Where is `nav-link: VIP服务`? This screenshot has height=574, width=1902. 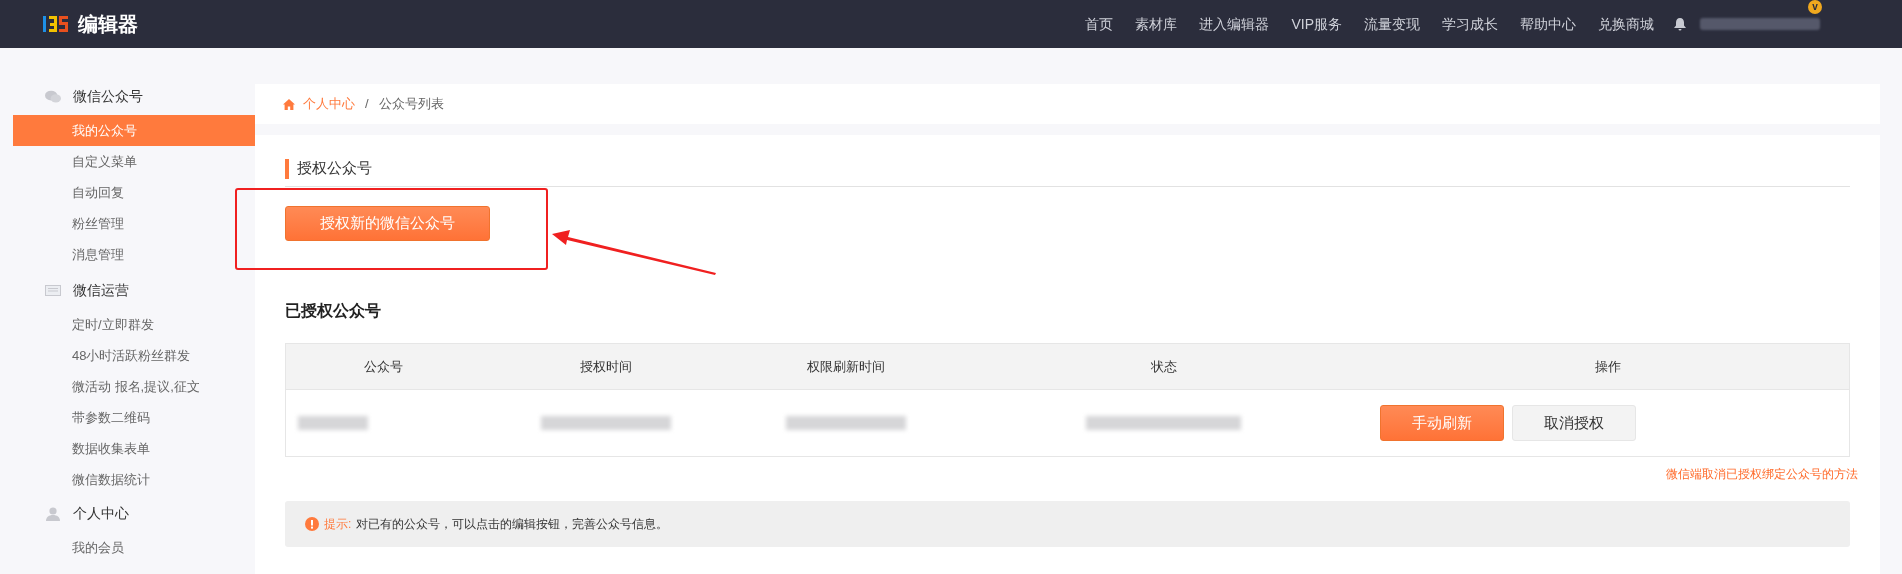
nav-link: VIP服务 is located at coordinates (1316, 24).